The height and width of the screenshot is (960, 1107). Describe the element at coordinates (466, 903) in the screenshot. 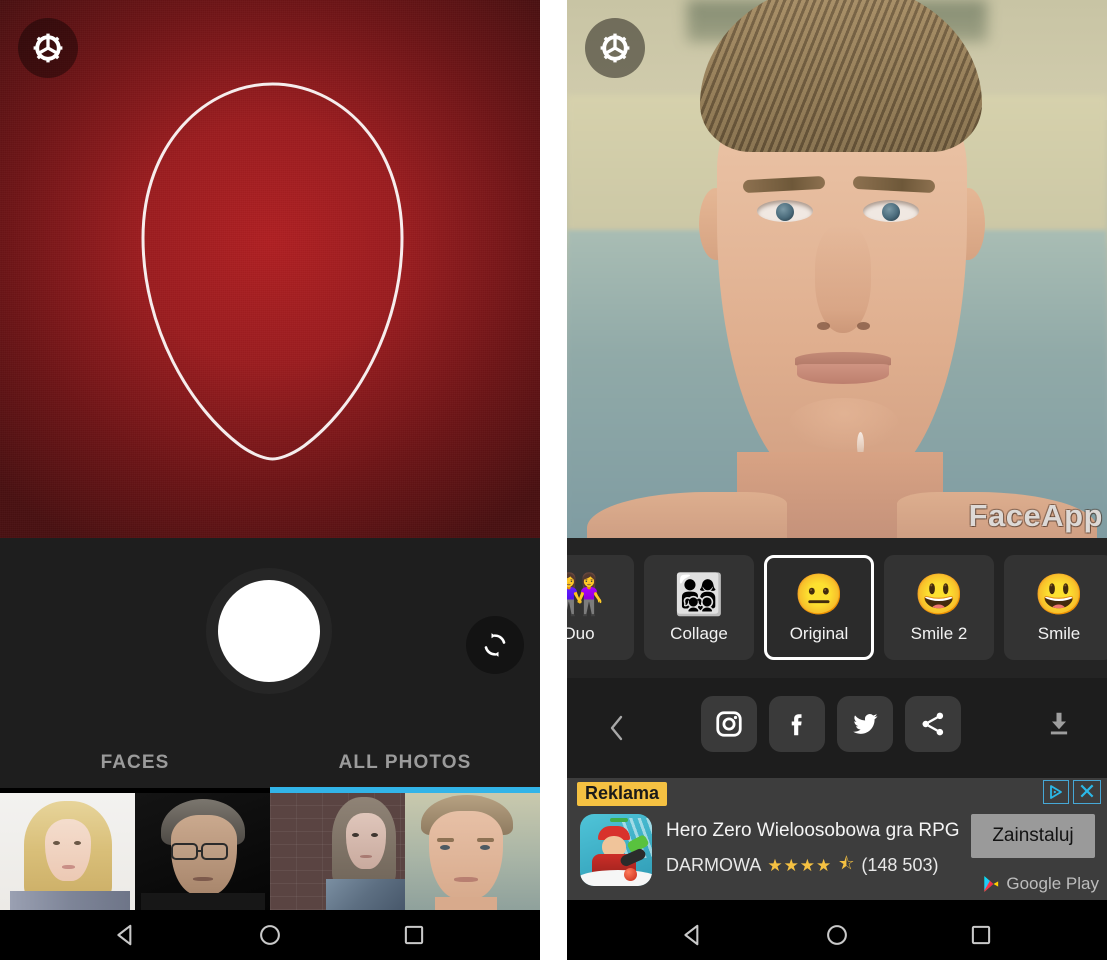

I see `thumb4-neck` at that location.